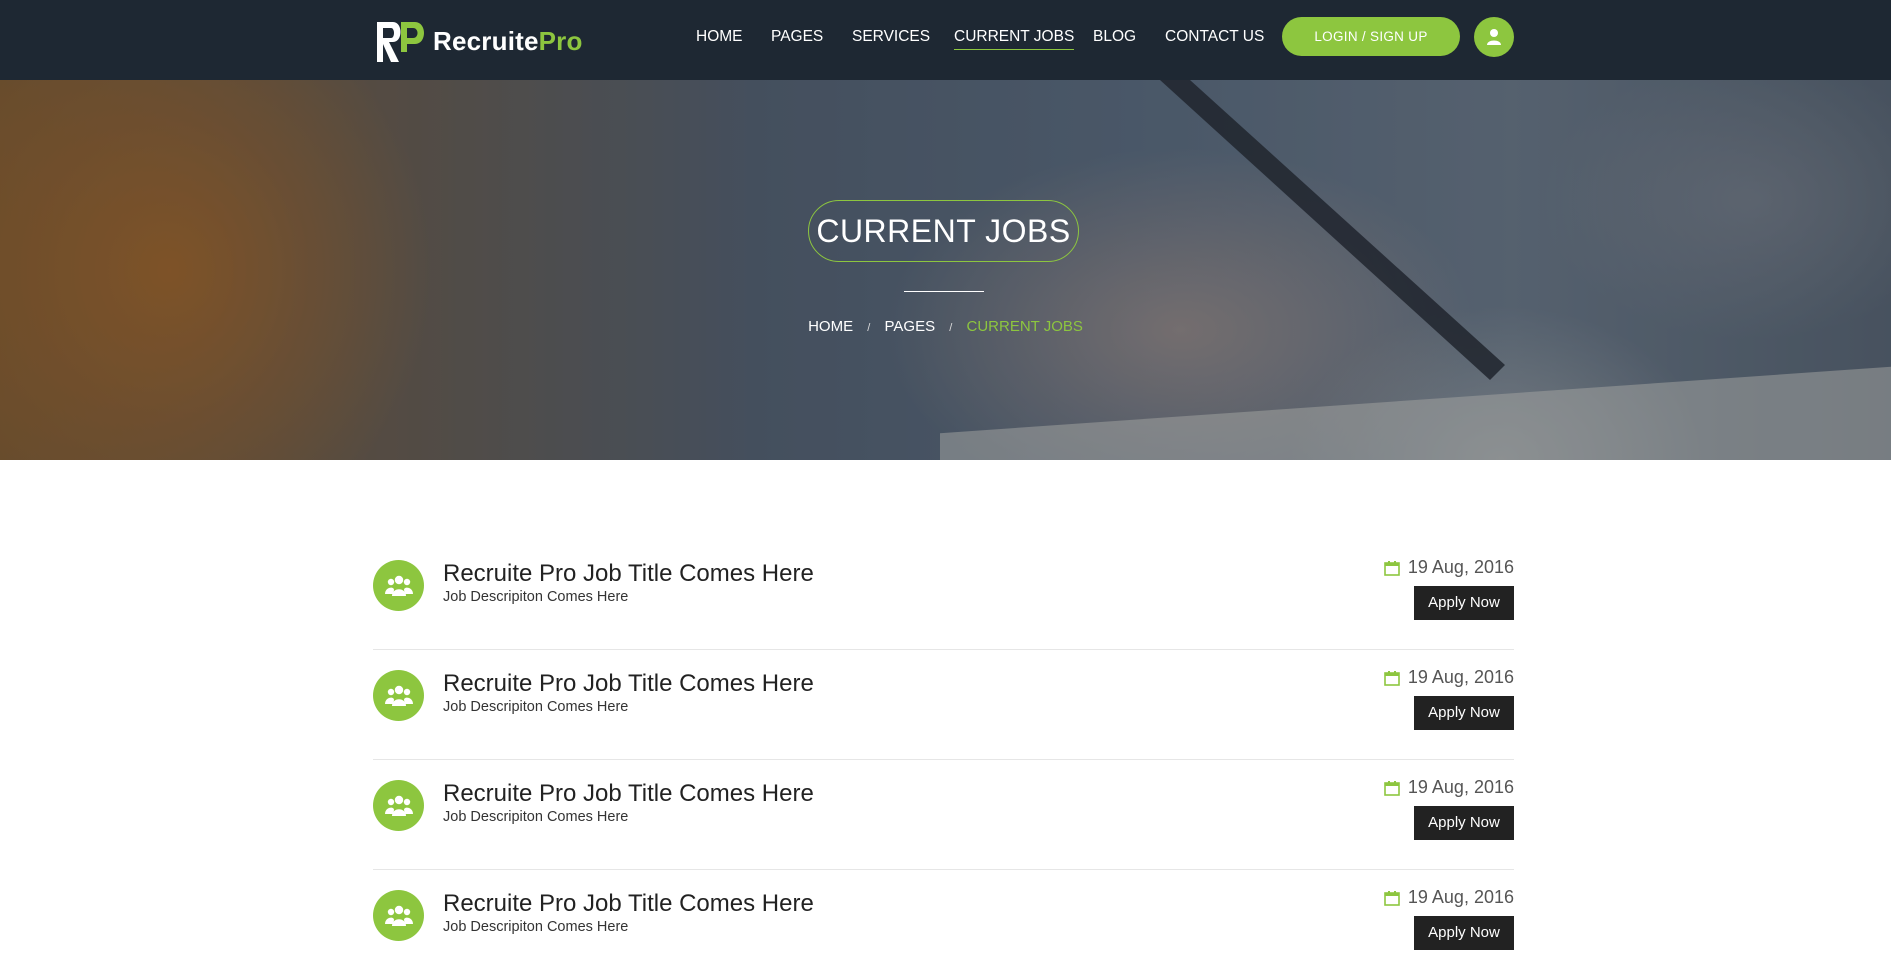 This screenshot has width=1891, height=980. What do you see at coordinates (891, 38) in the screenshot?
I see `nav-item-services: SERVICES` at bounding box center [891, 38].